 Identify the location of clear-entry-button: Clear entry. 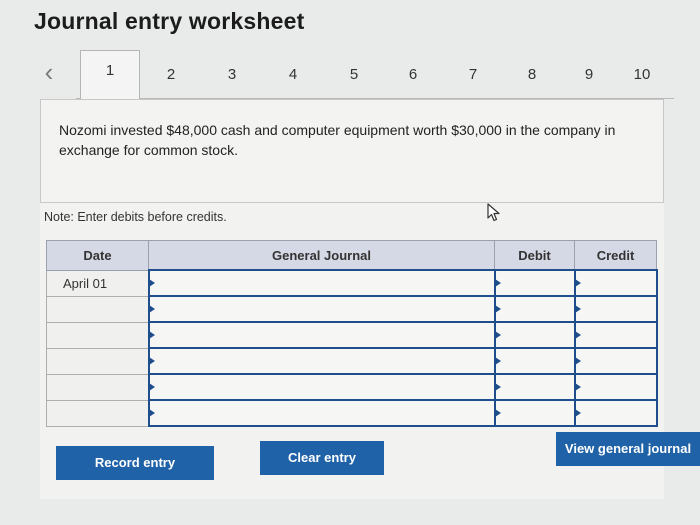
(322, 458).